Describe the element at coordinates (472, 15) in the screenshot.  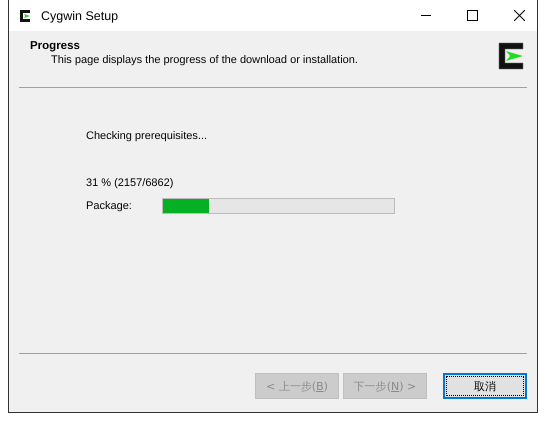
I see `maximize-icon` at that location.